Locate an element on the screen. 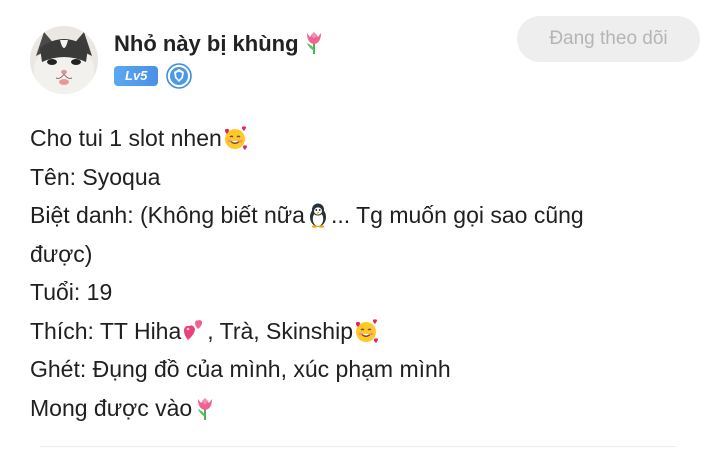 This screenshot has width=720, height=449. user-badges: Lv5 is located at coordinates (153, 76).